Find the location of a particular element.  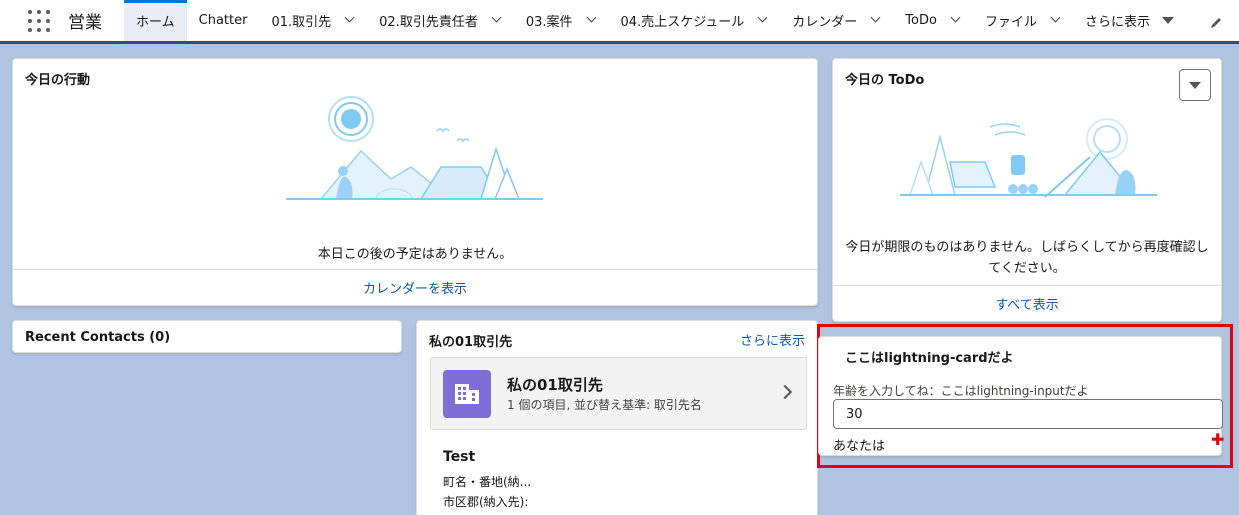

tab-label: ファイル is located at coordinates (1010, 22).